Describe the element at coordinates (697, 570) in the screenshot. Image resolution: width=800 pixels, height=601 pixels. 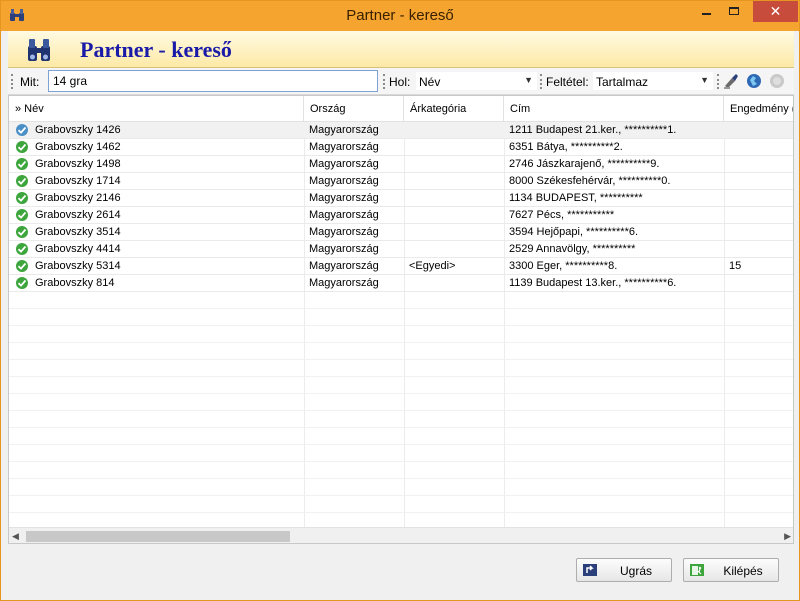
I see `exit-door-icon` at that location.